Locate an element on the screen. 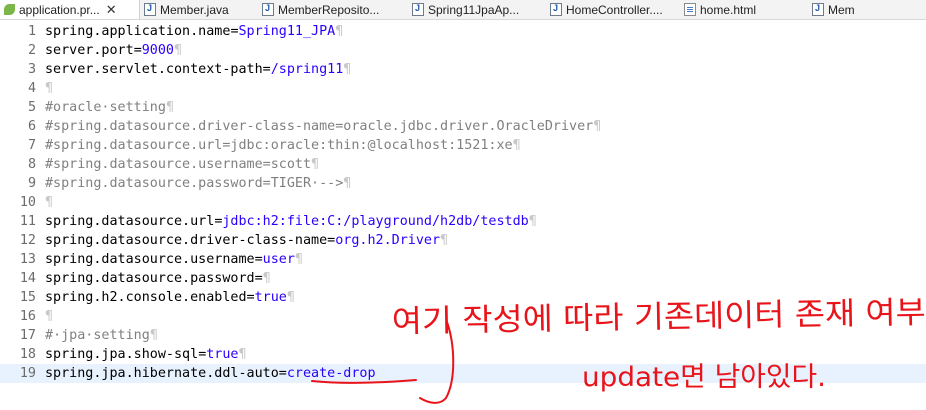 Image resolution: width=926 pixels, height=410 pixels. line-number: 12 is located at coordinates (27, 240).